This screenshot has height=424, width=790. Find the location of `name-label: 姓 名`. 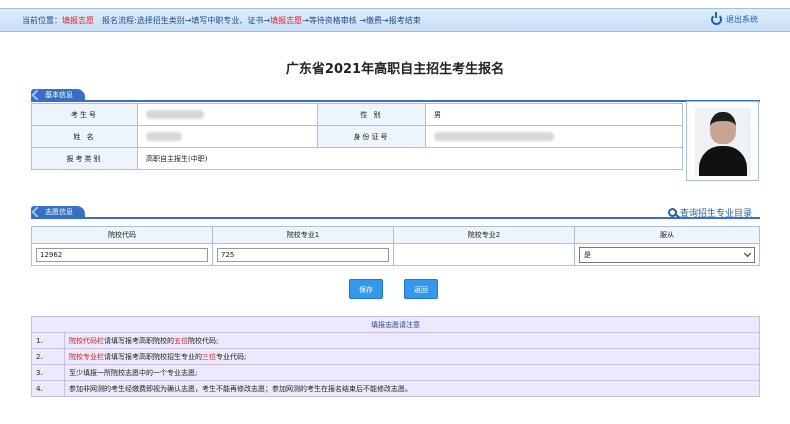

name-label: 姓 名 is located at coordinates (84, 136).